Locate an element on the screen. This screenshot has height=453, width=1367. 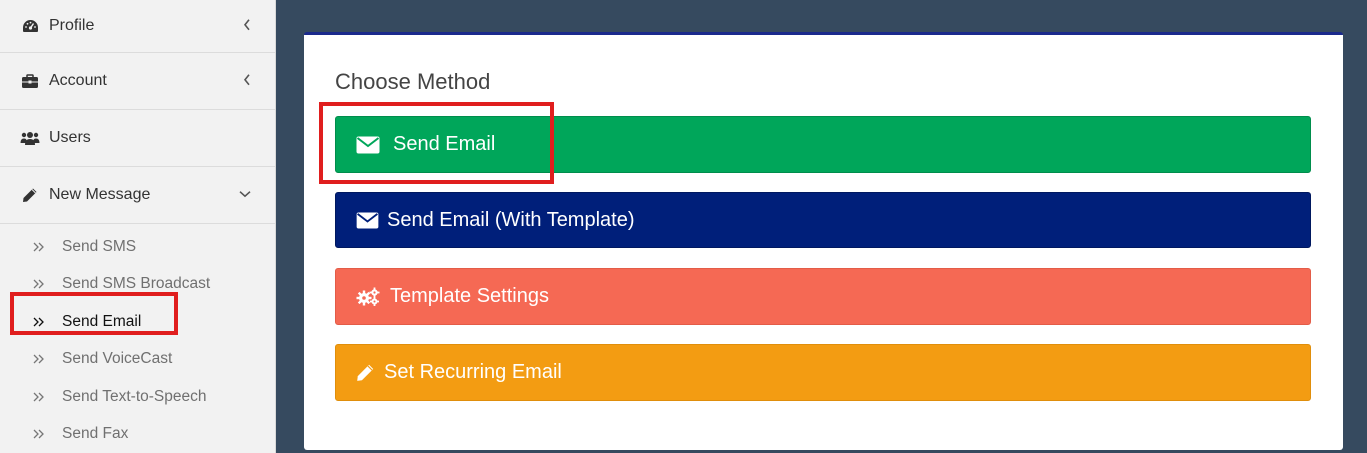
submenu-item-label: Send SMS Broadcast is located at coordinates (136, 284).